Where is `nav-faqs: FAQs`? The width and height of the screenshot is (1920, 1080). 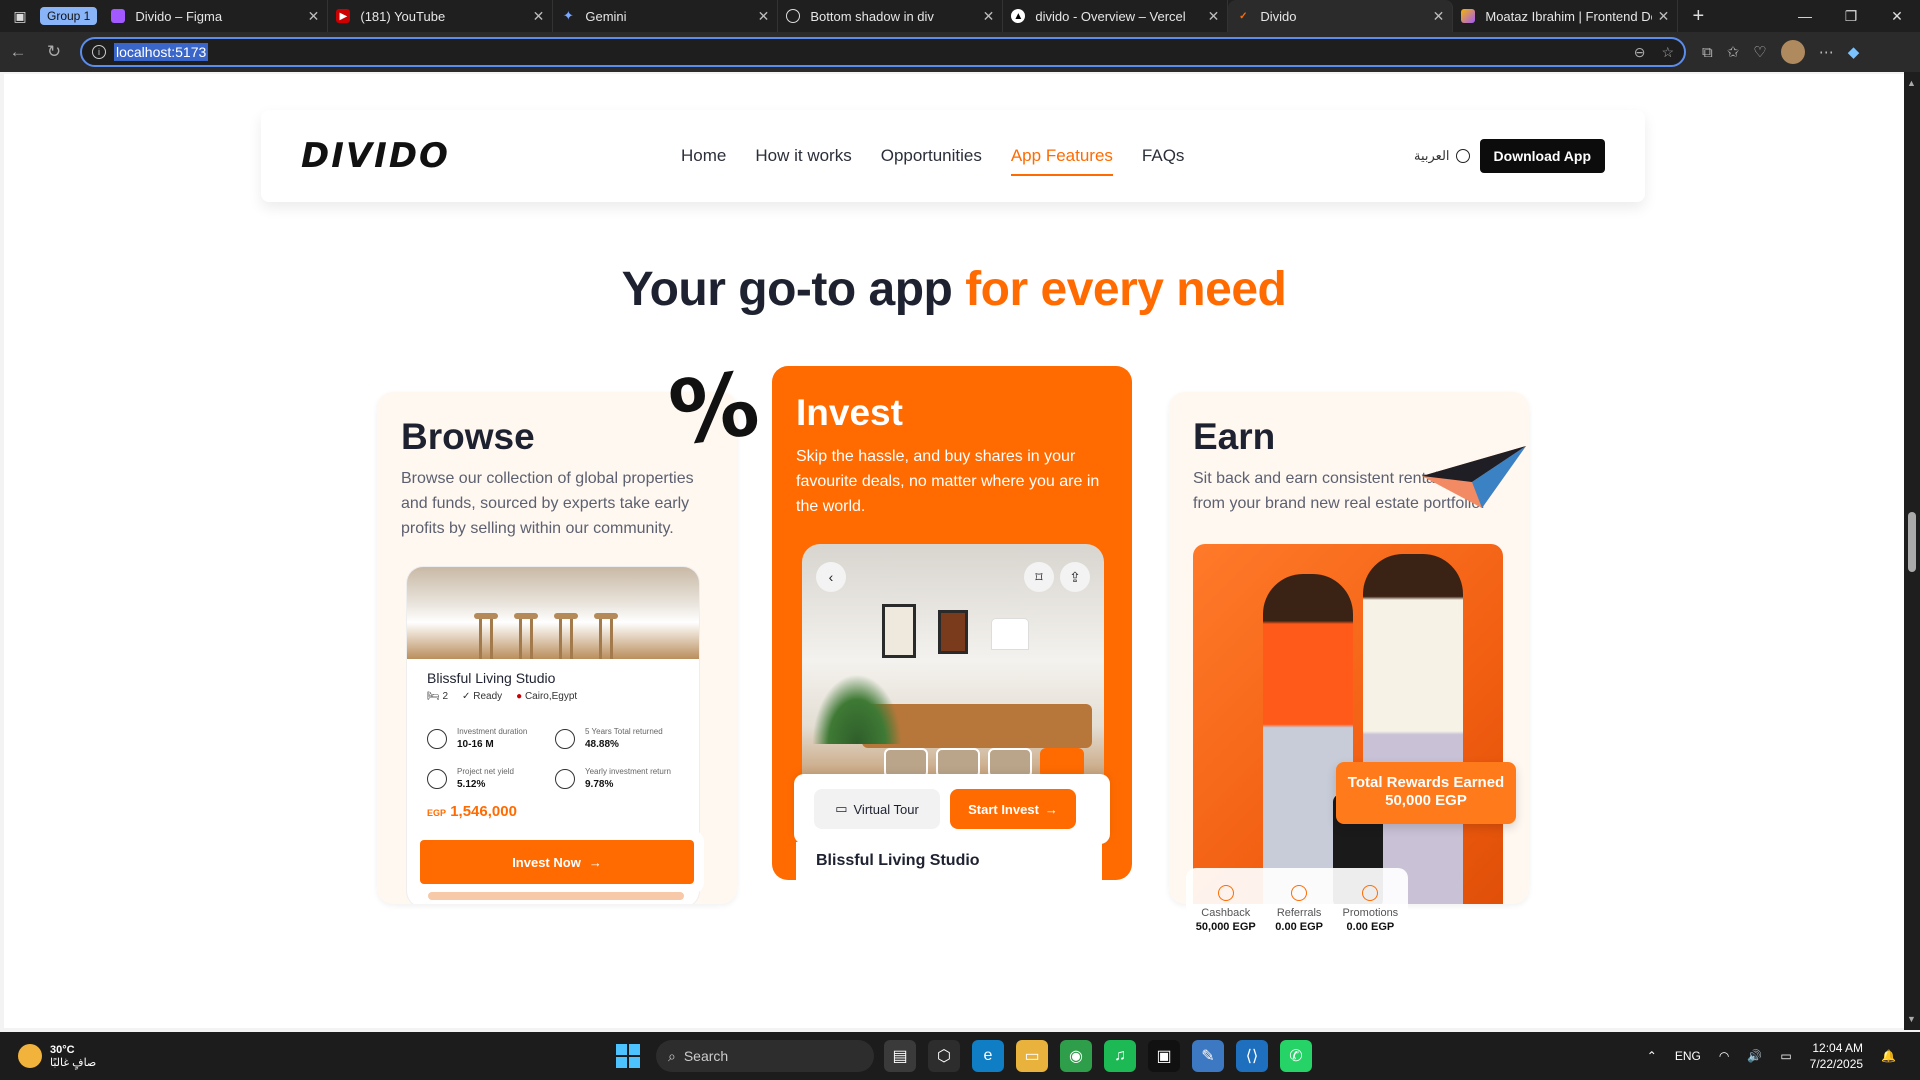 nav-faqs: FAQs is located at coordinates (1163, 156).